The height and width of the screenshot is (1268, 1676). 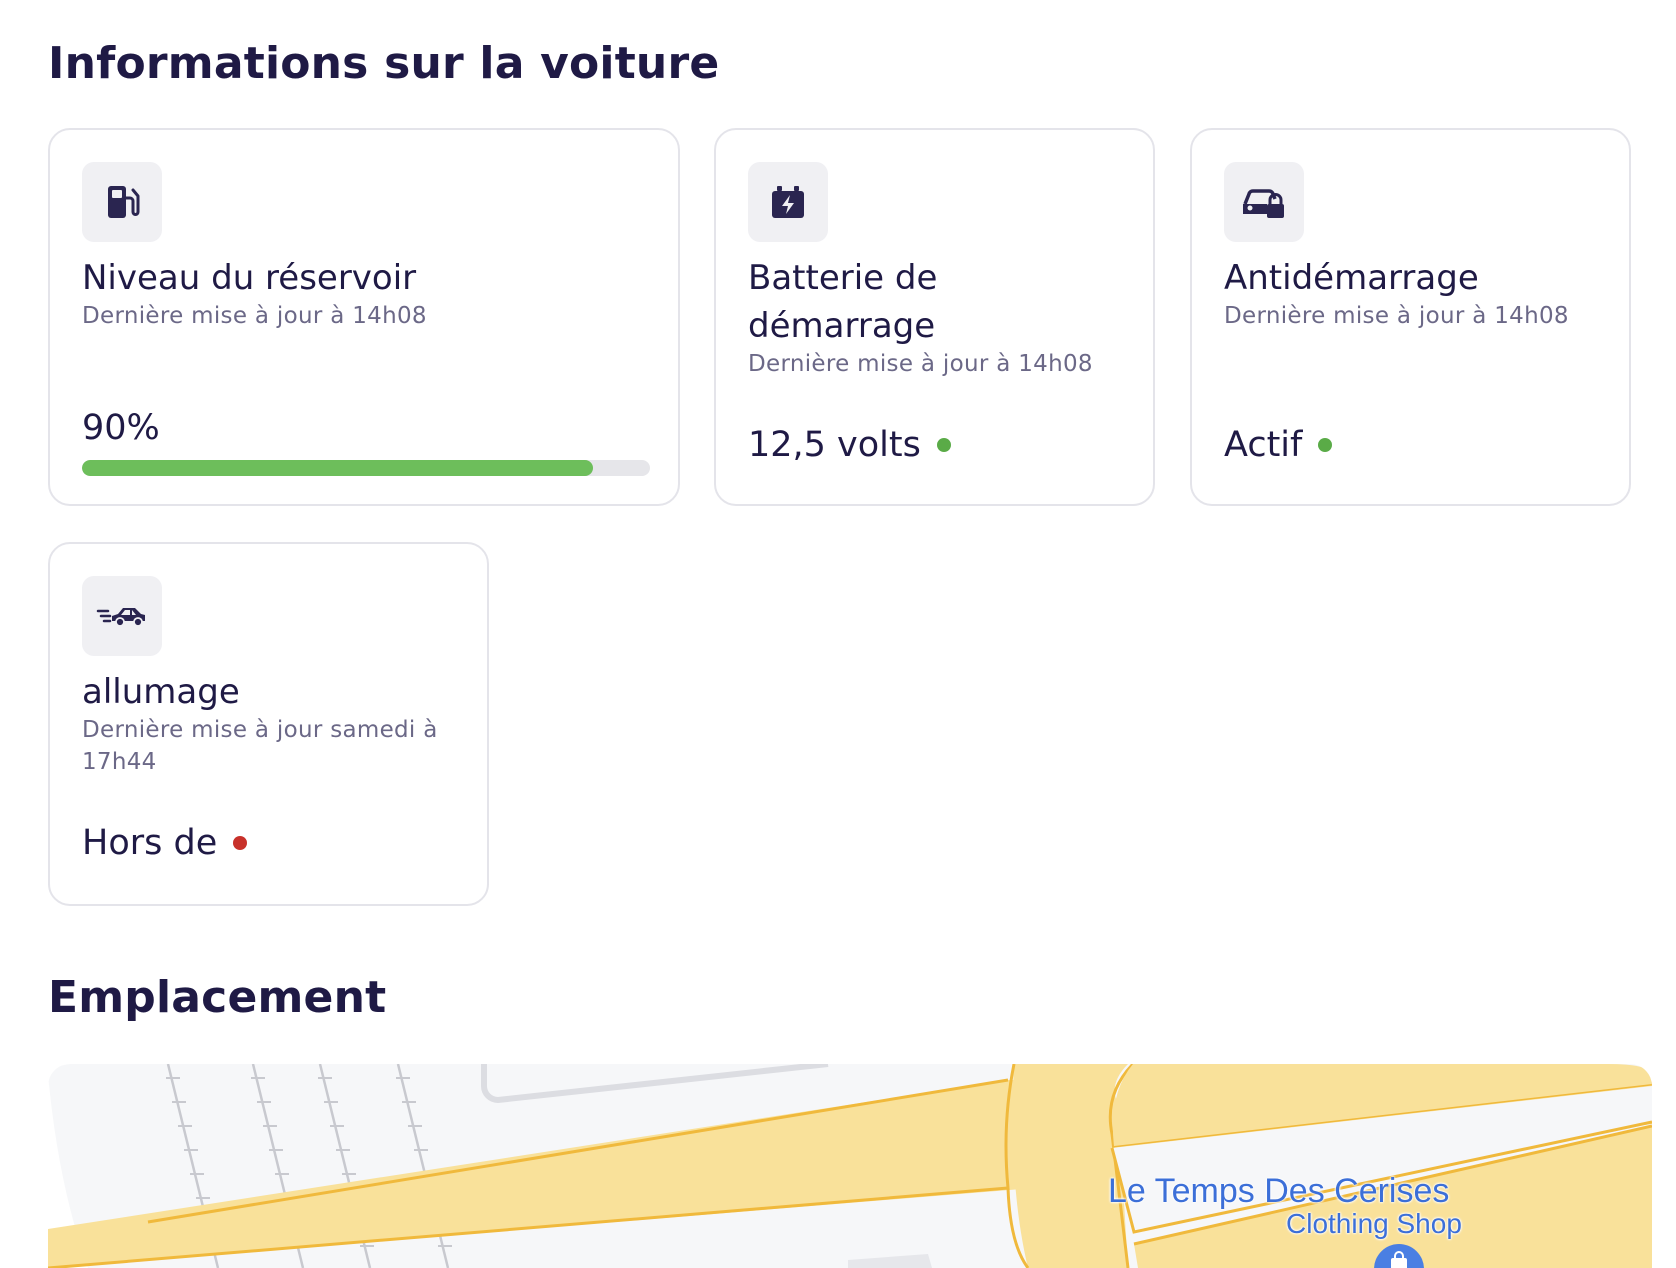 I want to click on battery-icon, so click(x=788, y=202).